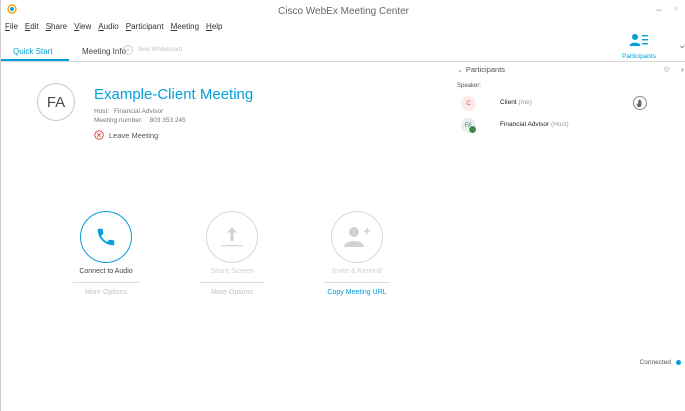  What do you see at coordinates (516, 102) in the screenshot?
I see `participant-name: Client (me)` at bounding box center [516, 102].